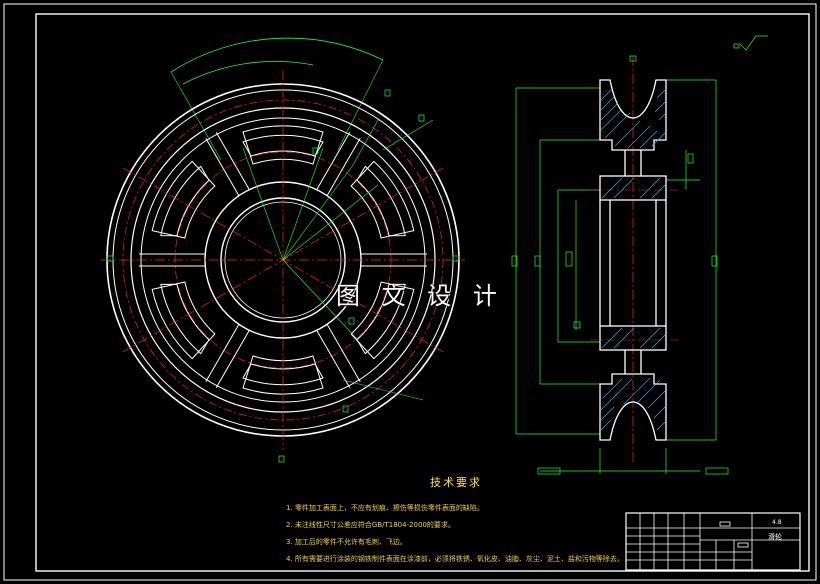 This screenshot has width=820, height=584. Describe the element at coordinates (420, 296) in the screenshot. I see `watermark-text: 图 文 设 计` at that location.